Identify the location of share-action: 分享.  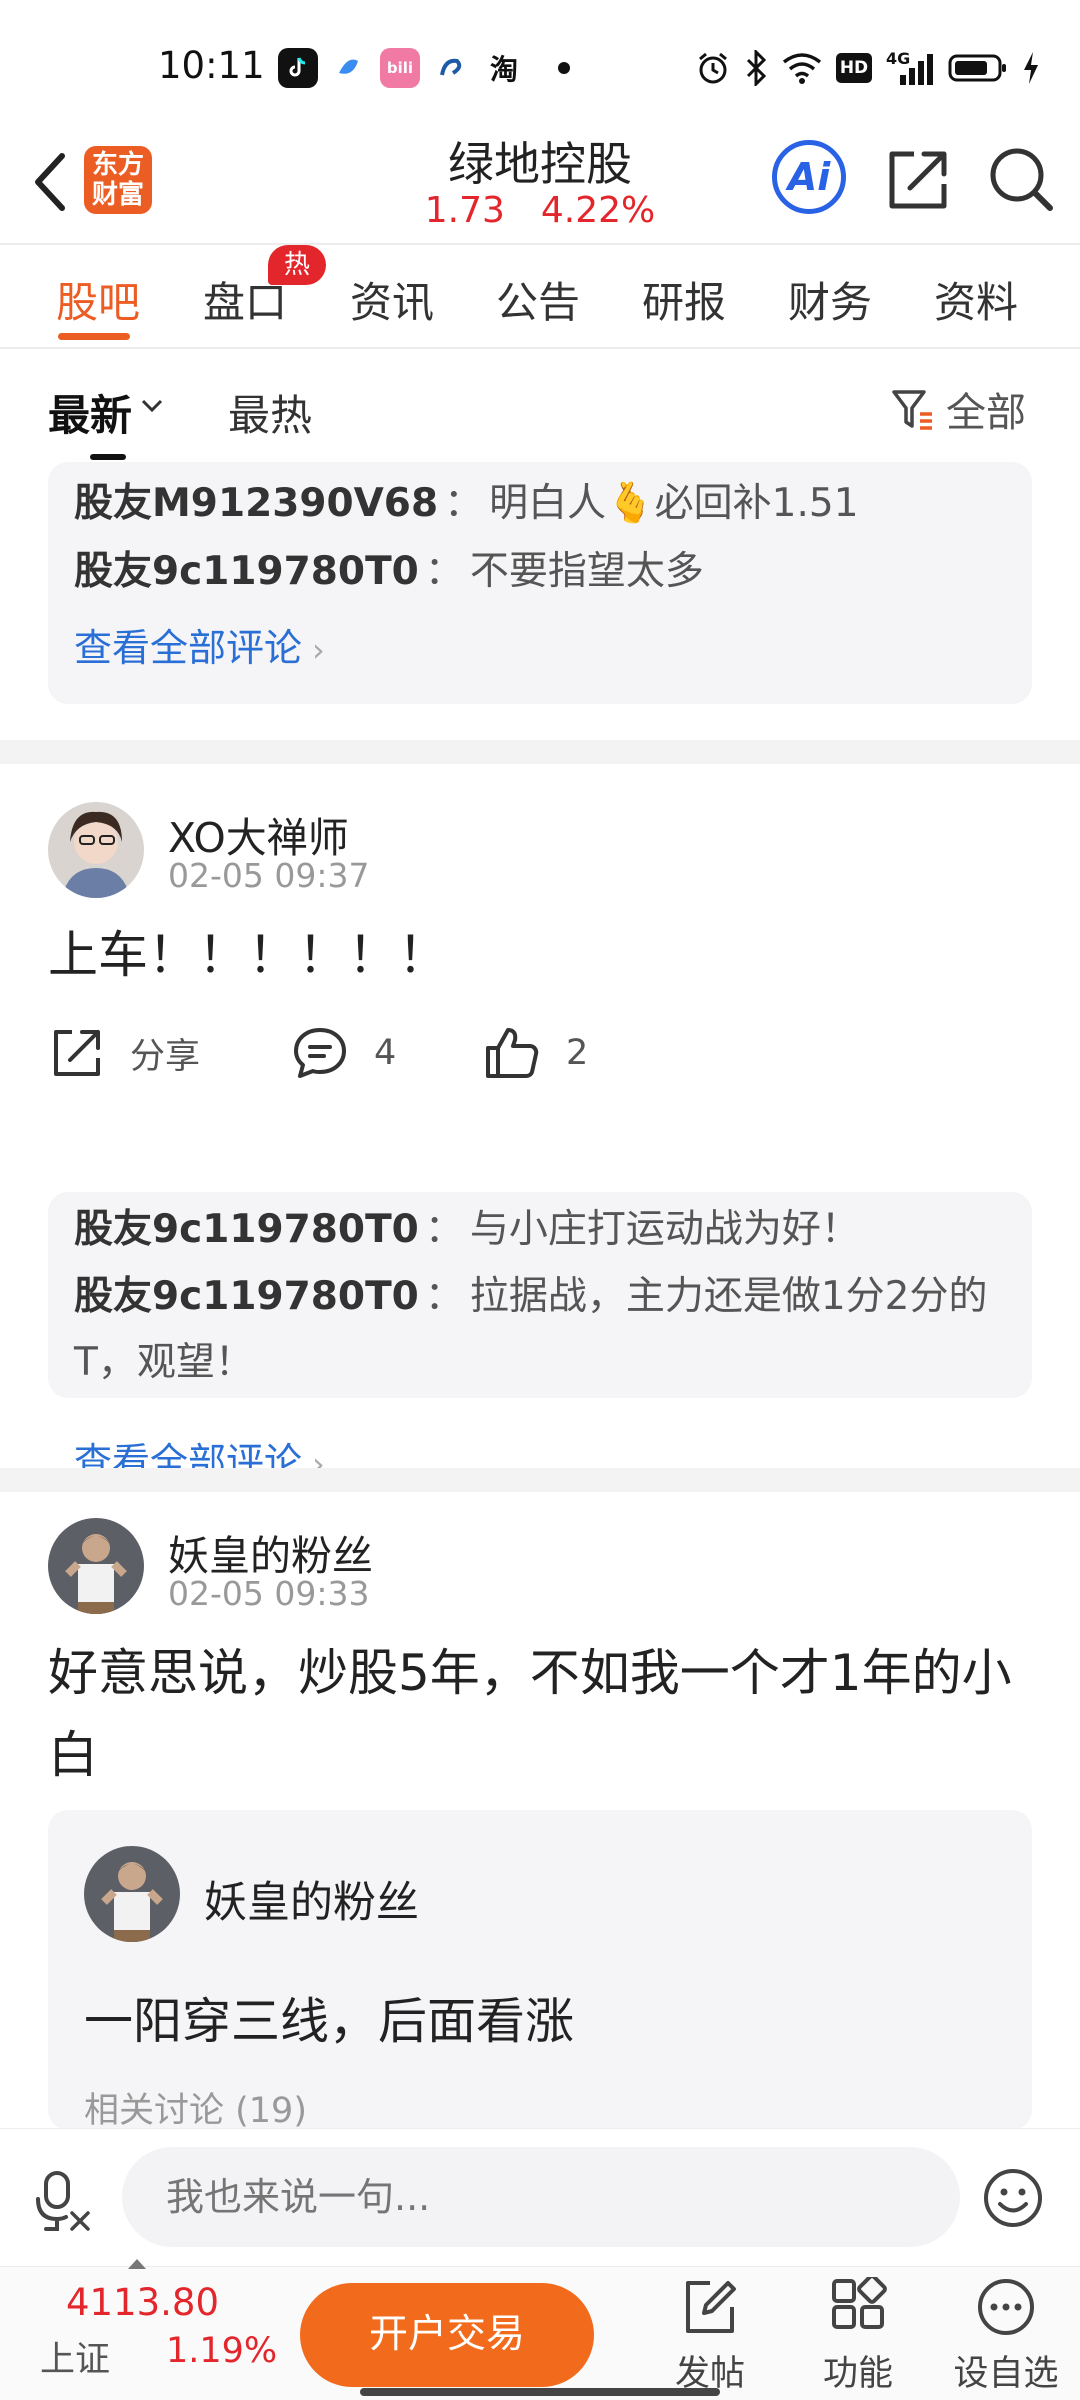
(125, 1053).